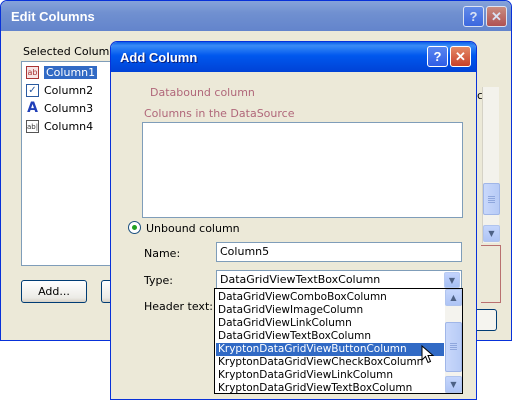  I want to click on type-label: Type:, so click(158, 280).